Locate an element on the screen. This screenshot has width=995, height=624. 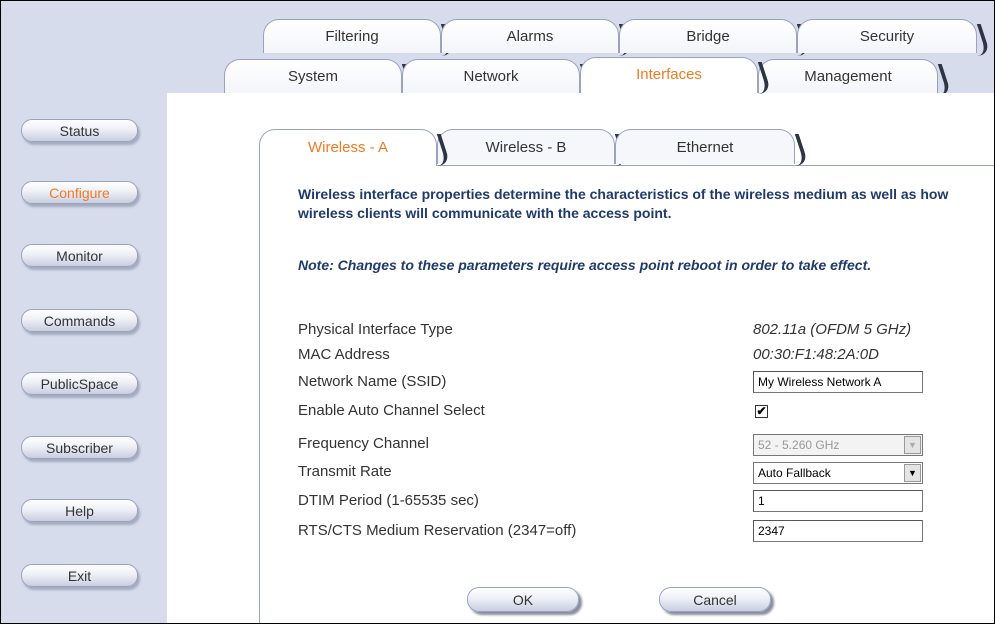
tab-network: Network is located at coordinates (498, 77).